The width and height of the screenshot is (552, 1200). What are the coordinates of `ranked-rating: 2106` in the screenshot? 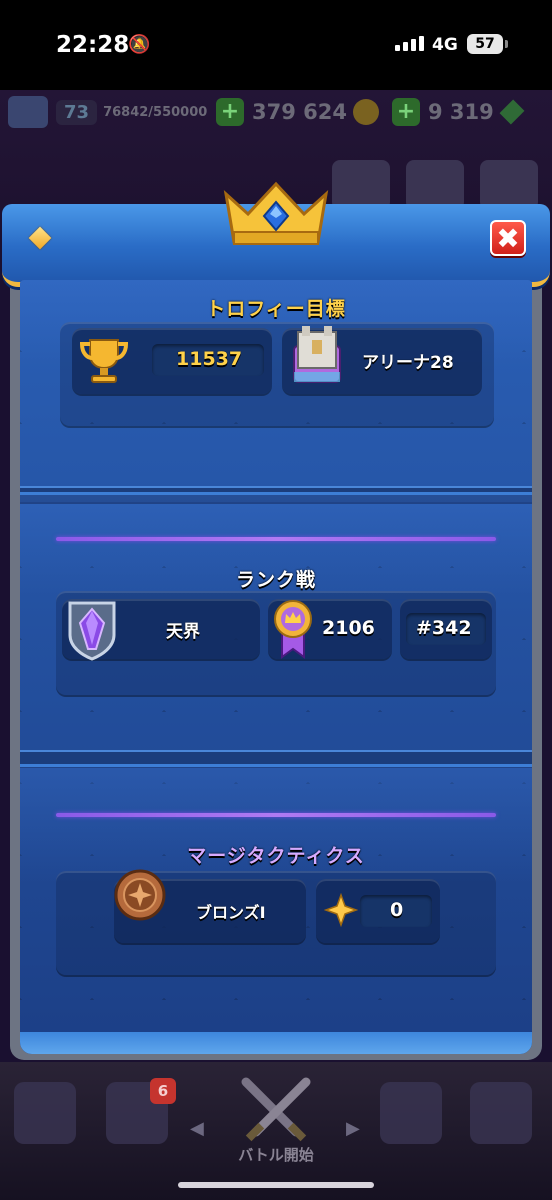 It's located at (348, 628).